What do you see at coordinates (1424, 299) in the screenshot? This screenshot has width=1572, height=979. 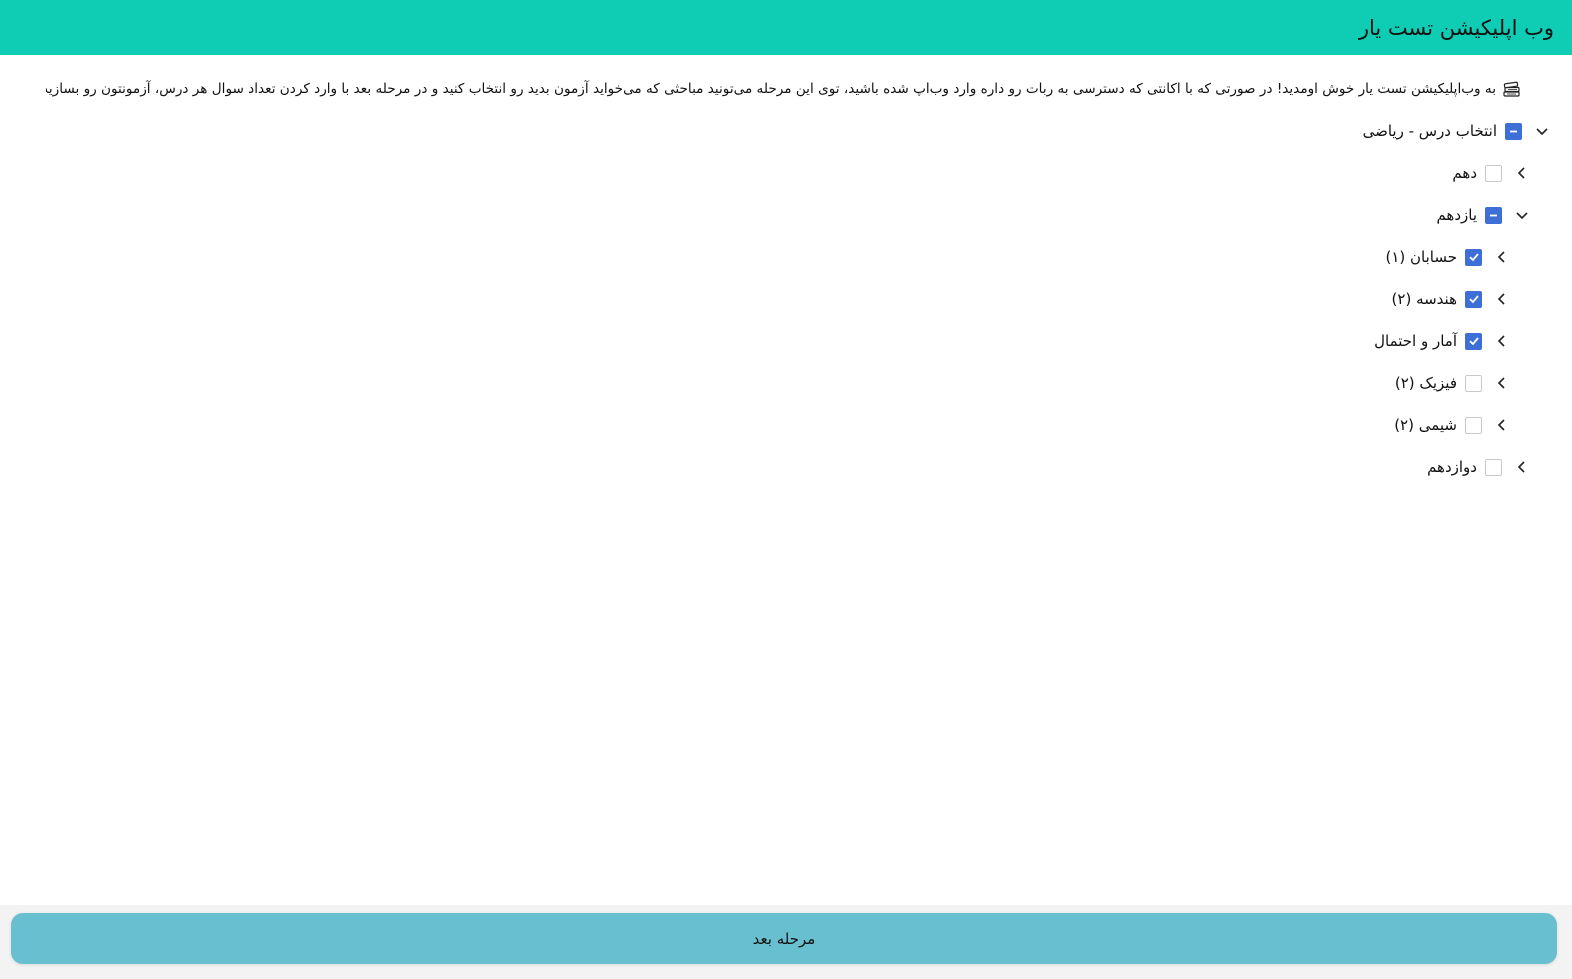 I see `tree-node-label: هندسه (۲)` at bounding box center [1424, 299].